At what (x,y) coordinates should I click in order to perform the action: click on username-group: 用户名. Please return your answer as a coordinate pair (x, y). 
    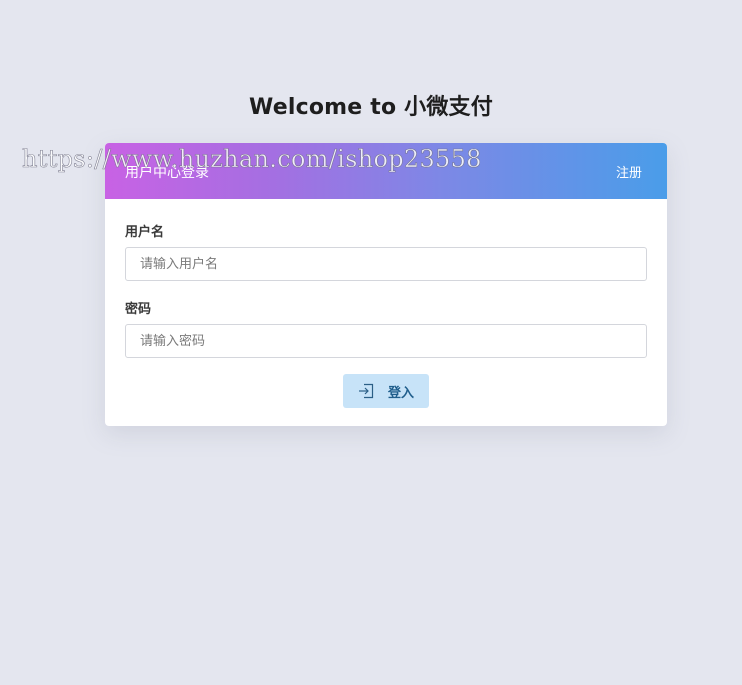
    Looking at the image, I should click on (386, 251).